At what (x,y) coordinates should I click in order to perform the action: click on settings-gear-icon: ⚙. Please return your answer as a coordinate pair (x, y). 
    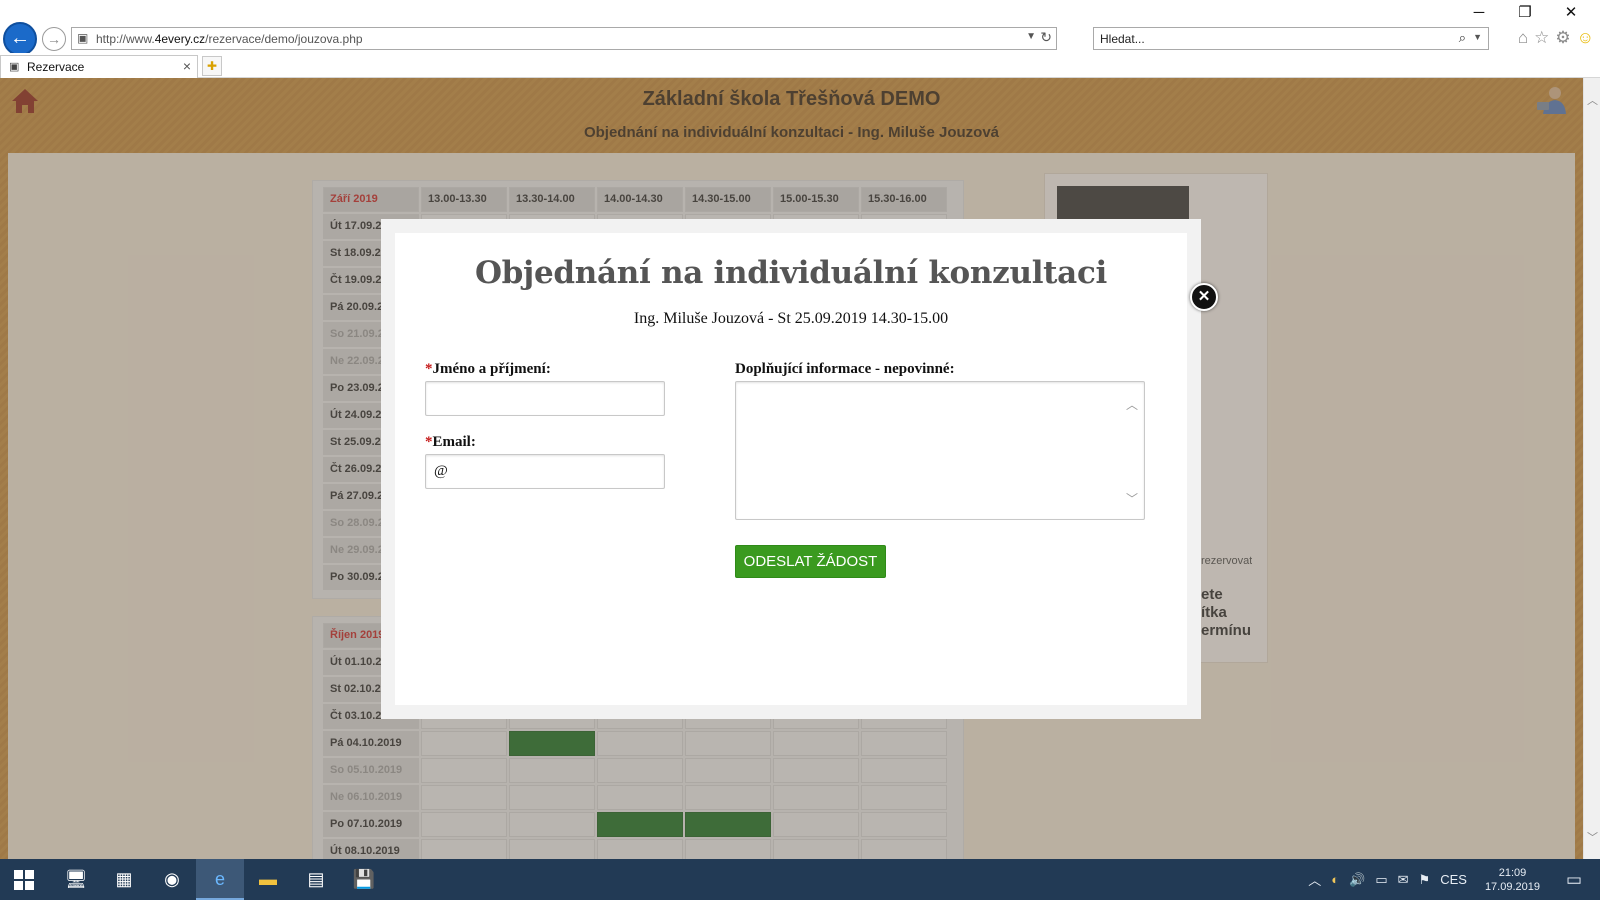
    Looking at the image, I should click on (1562, 38).